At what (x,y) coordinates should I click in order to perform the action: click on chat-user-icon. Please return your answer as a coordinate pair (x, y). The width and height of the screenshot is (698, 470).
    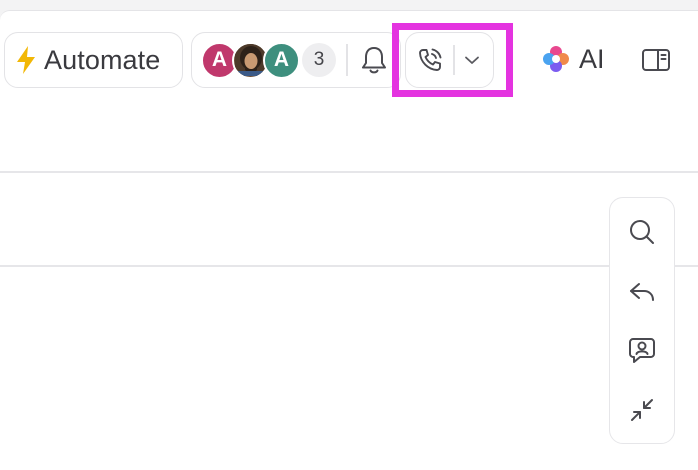
    Looking at the image, I should click on (642, 350).